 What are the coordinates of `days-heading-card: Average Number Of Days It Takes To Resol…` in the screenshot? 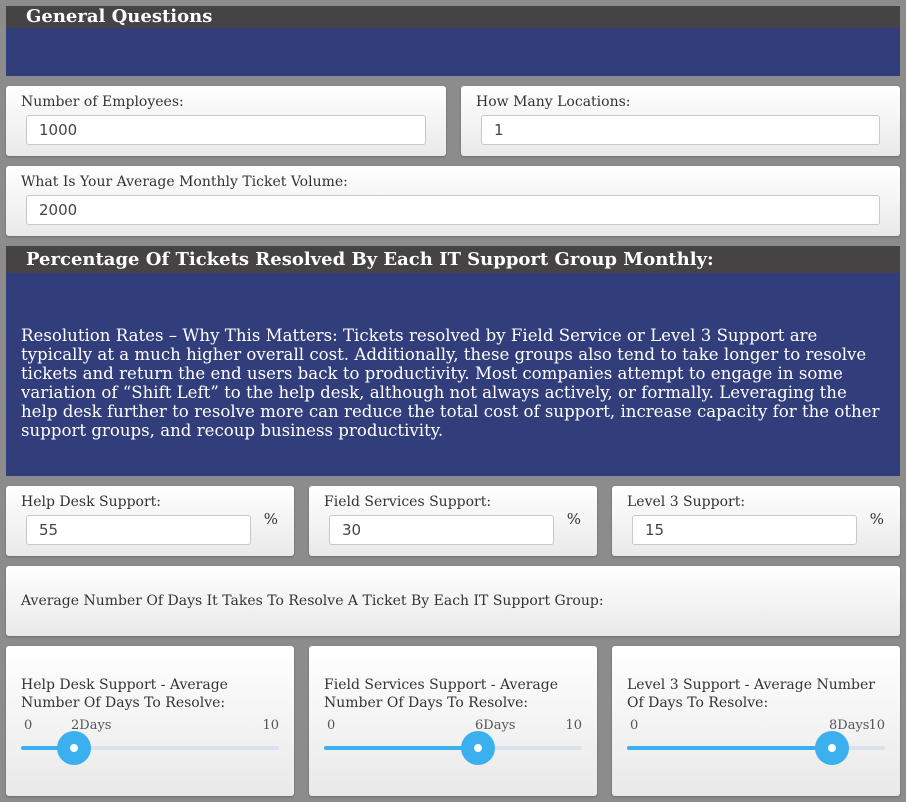 It's located at (453, 601).